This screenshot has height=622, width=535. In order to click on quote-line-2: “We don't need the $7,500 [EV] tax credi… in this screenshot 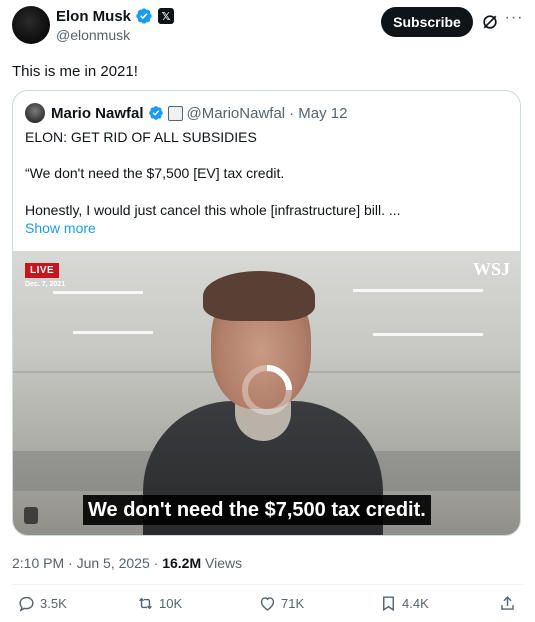, I will do `click(155, 173)`.